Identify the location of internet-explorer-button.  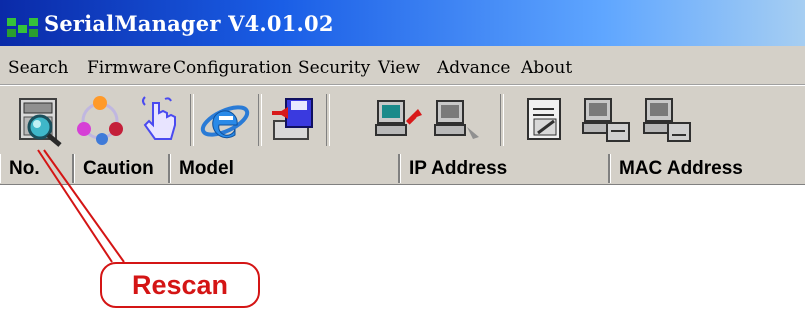
(225, 120).